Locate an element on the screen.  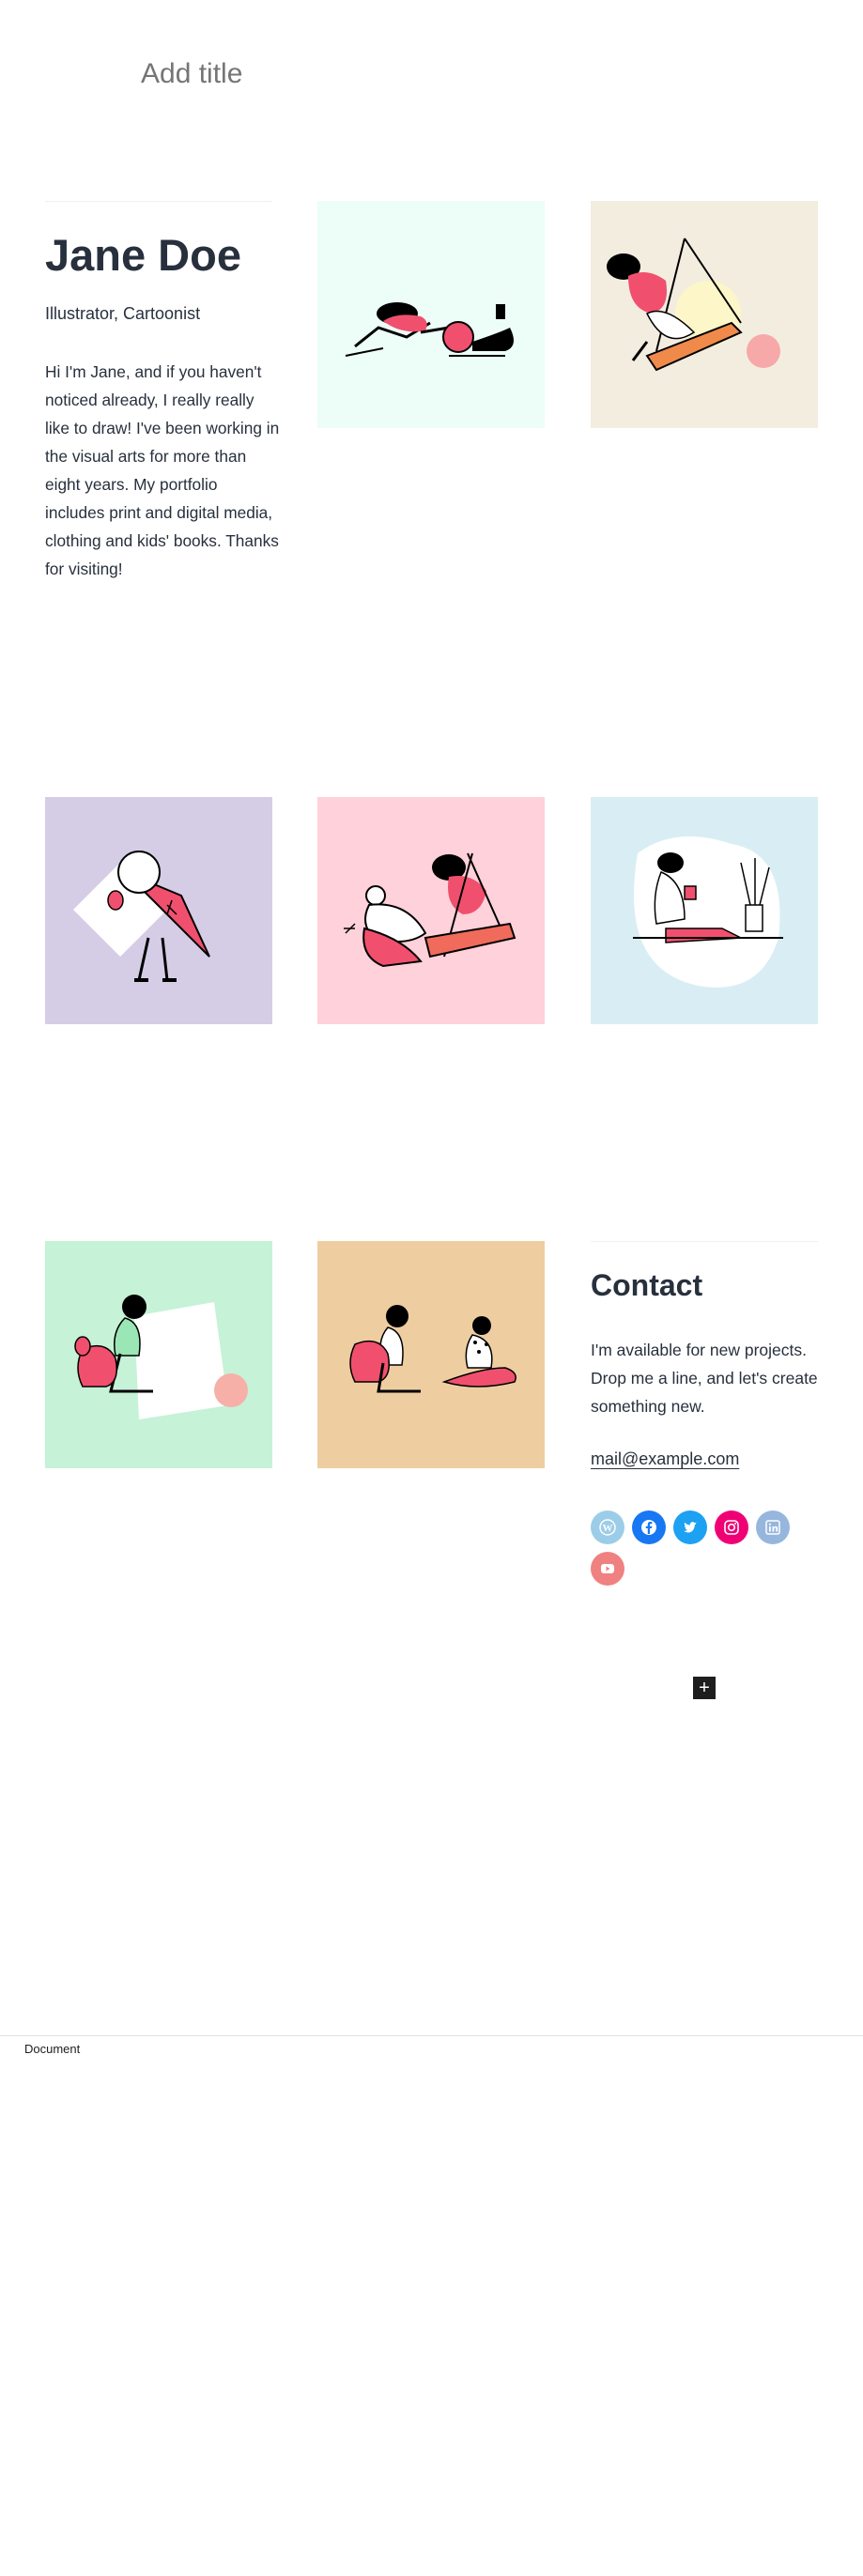
svg-text: W is located at coordinates (608, 1529).